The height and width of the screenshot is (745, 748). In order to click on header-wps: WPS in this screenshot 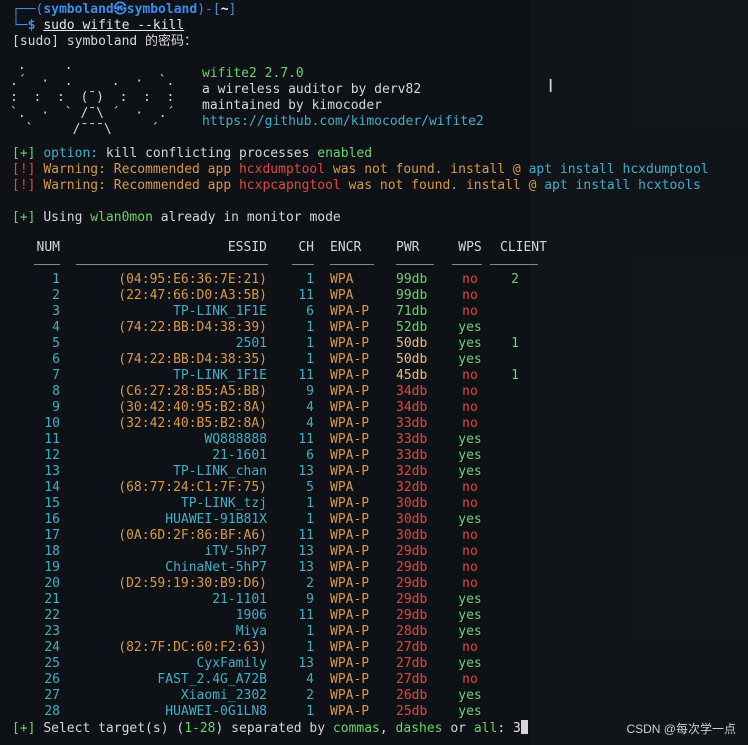, I will do `click(470, 247)`.